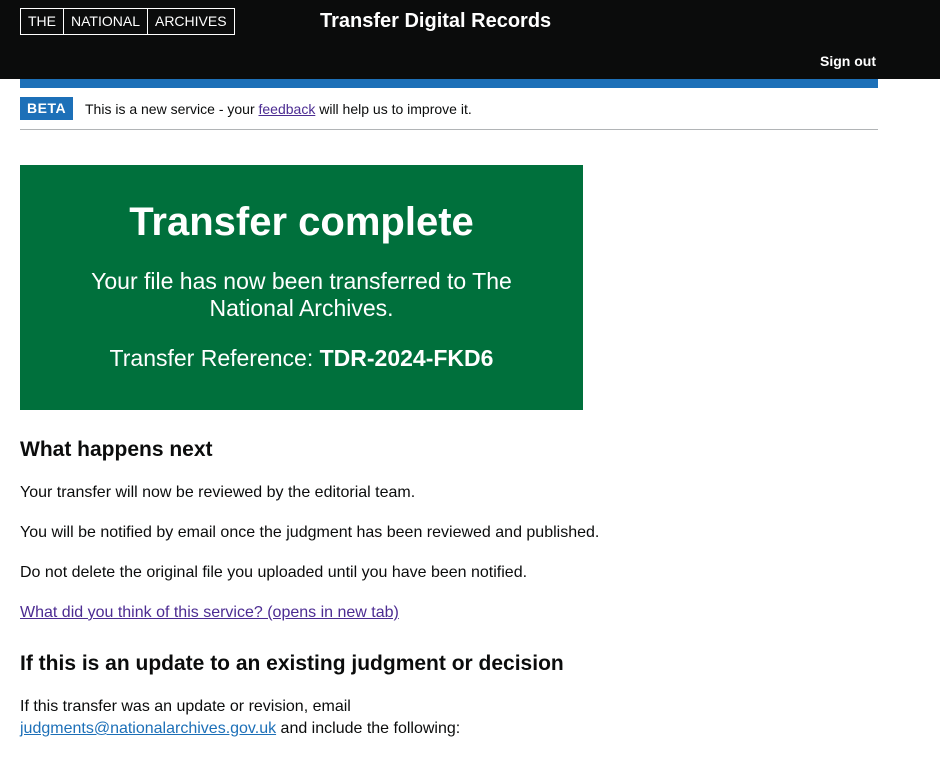 The image size is (940, 771). What do you see at coordinates (148, 728) in the screenshot?
I see `judgments-email-link: judgments@nationalarchives.gov.uk` at bounding box center [148, 728].